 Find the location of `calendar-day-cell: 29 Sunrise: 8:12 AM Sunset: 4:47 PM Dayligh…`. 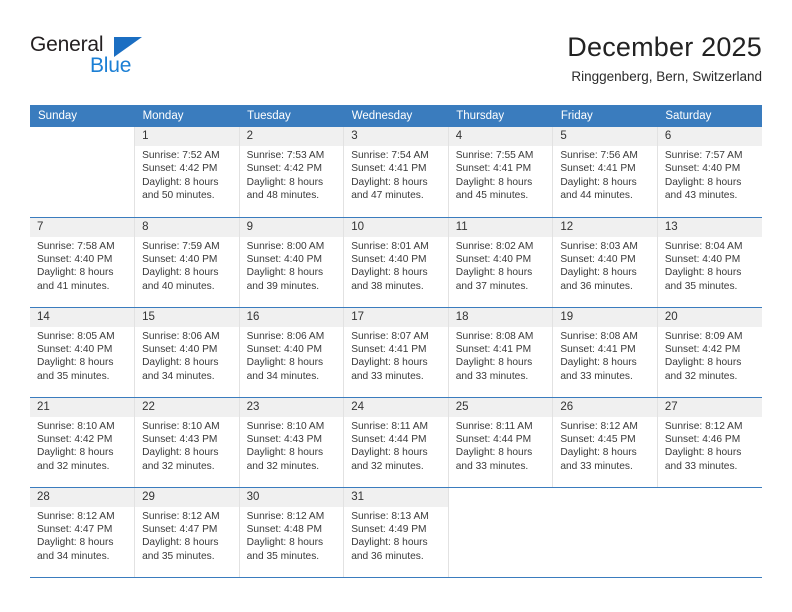

calendar-day-cell: 29 Sunrise: 8:12 AM Sunset: 4:47 PM Dayligh… is located at coordinates (187, 532).